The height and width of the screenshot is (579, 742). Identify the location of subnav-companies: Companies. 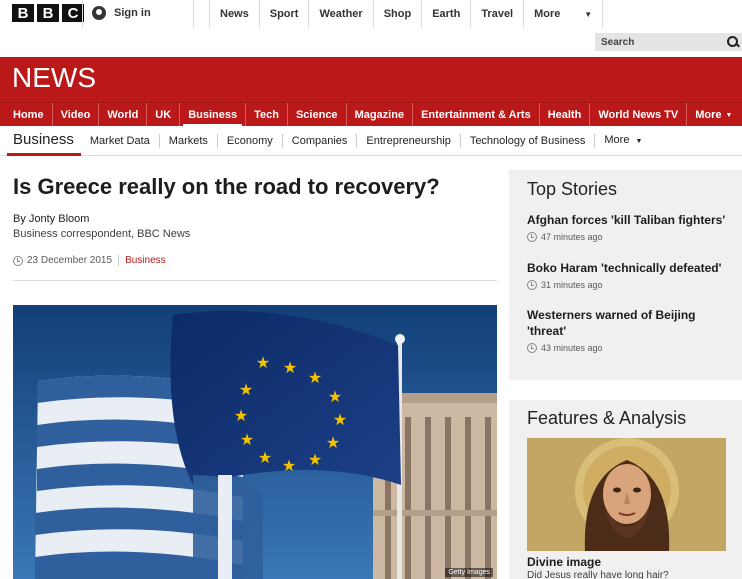
(320, 141).